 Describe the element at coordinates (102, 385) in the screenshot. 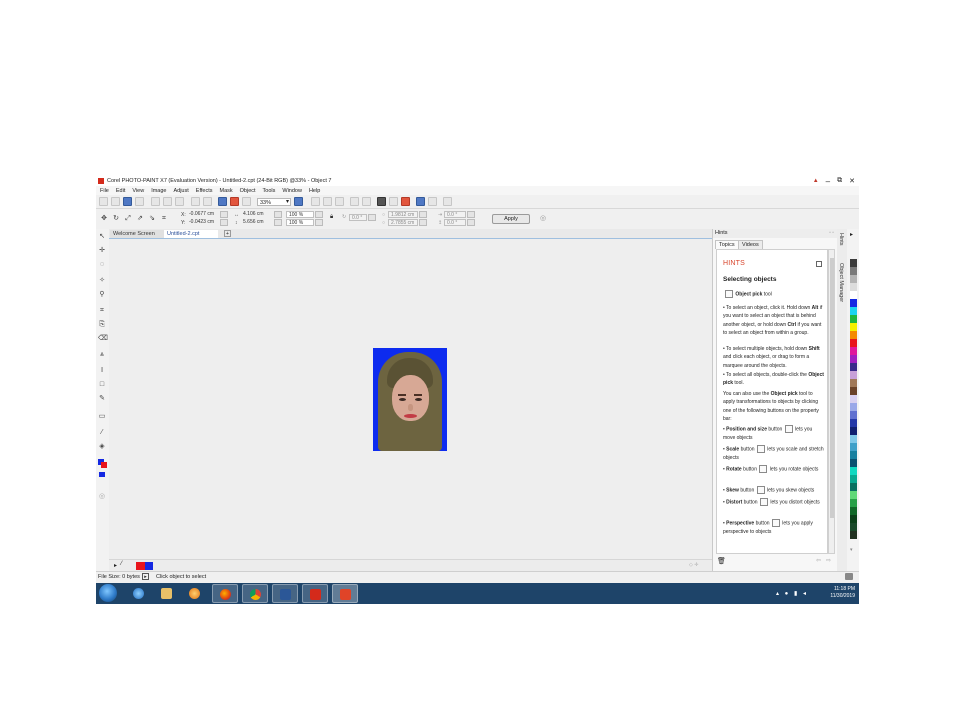

I see `shape-tool-icon: □` at that location.